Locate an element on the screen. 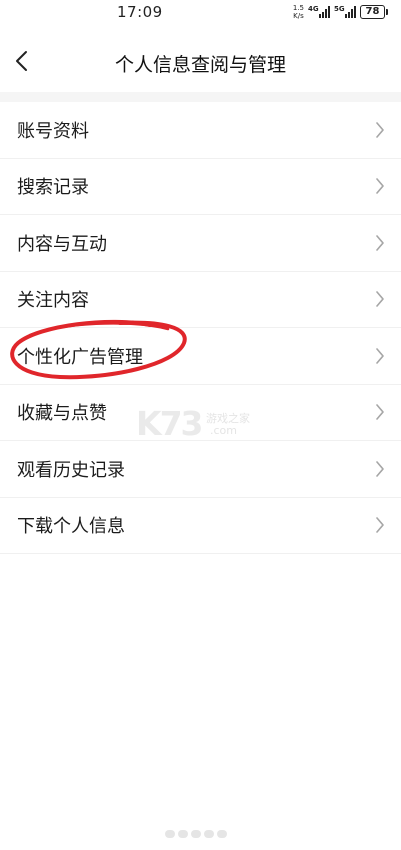 Image resolution: width=401 pixels, height=850 pixels. menu-item-label: 搜索记录 is located at coordinates (53, 188).